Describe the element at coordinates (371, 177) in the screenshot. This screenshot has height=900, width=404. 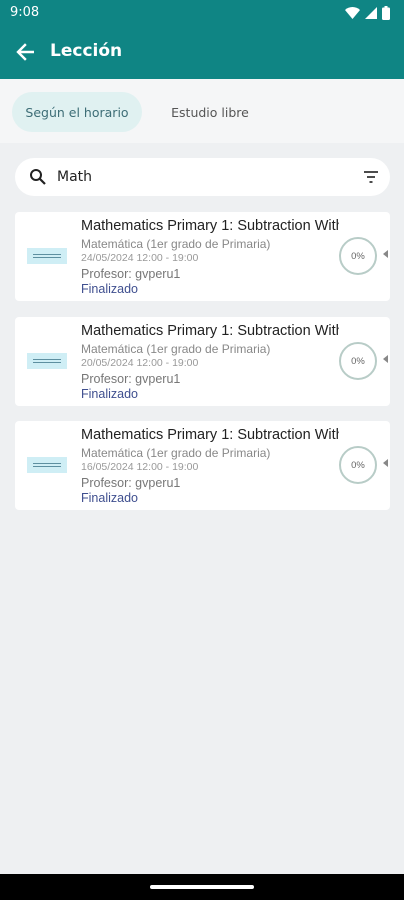
I see `filter-icon` at that location.